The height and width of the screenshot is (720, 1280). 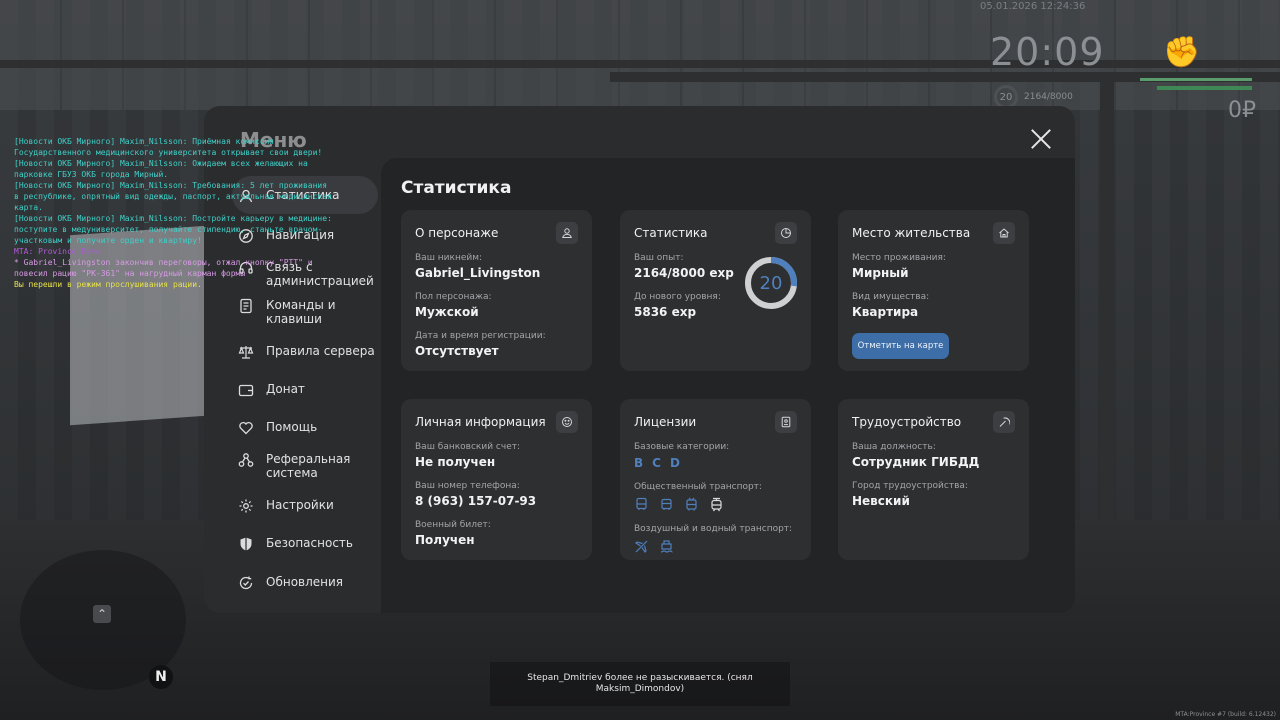 I want to click on user-icon, so click(x=567, y=233).